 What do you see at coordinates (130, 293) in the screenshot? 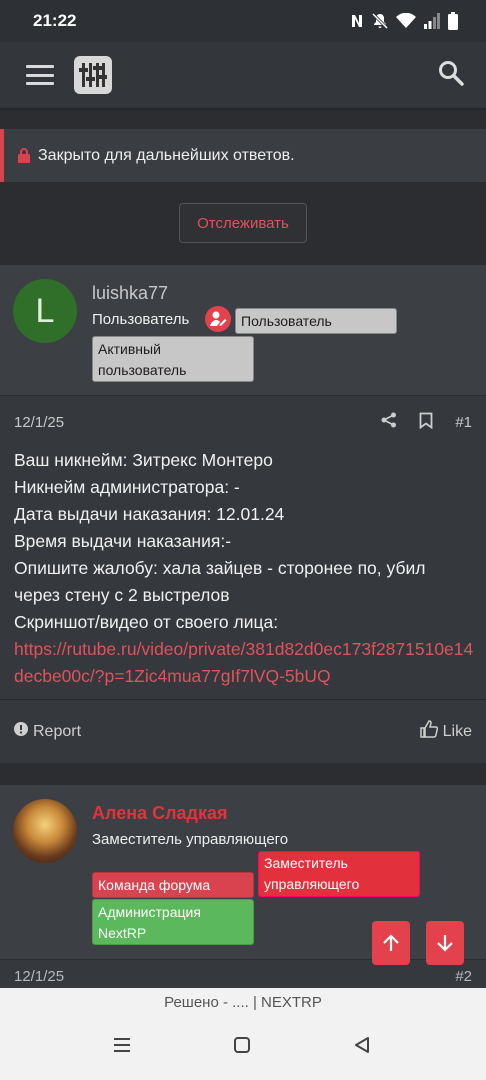
I see `username: luishka77` at bounding box center [130, 293].